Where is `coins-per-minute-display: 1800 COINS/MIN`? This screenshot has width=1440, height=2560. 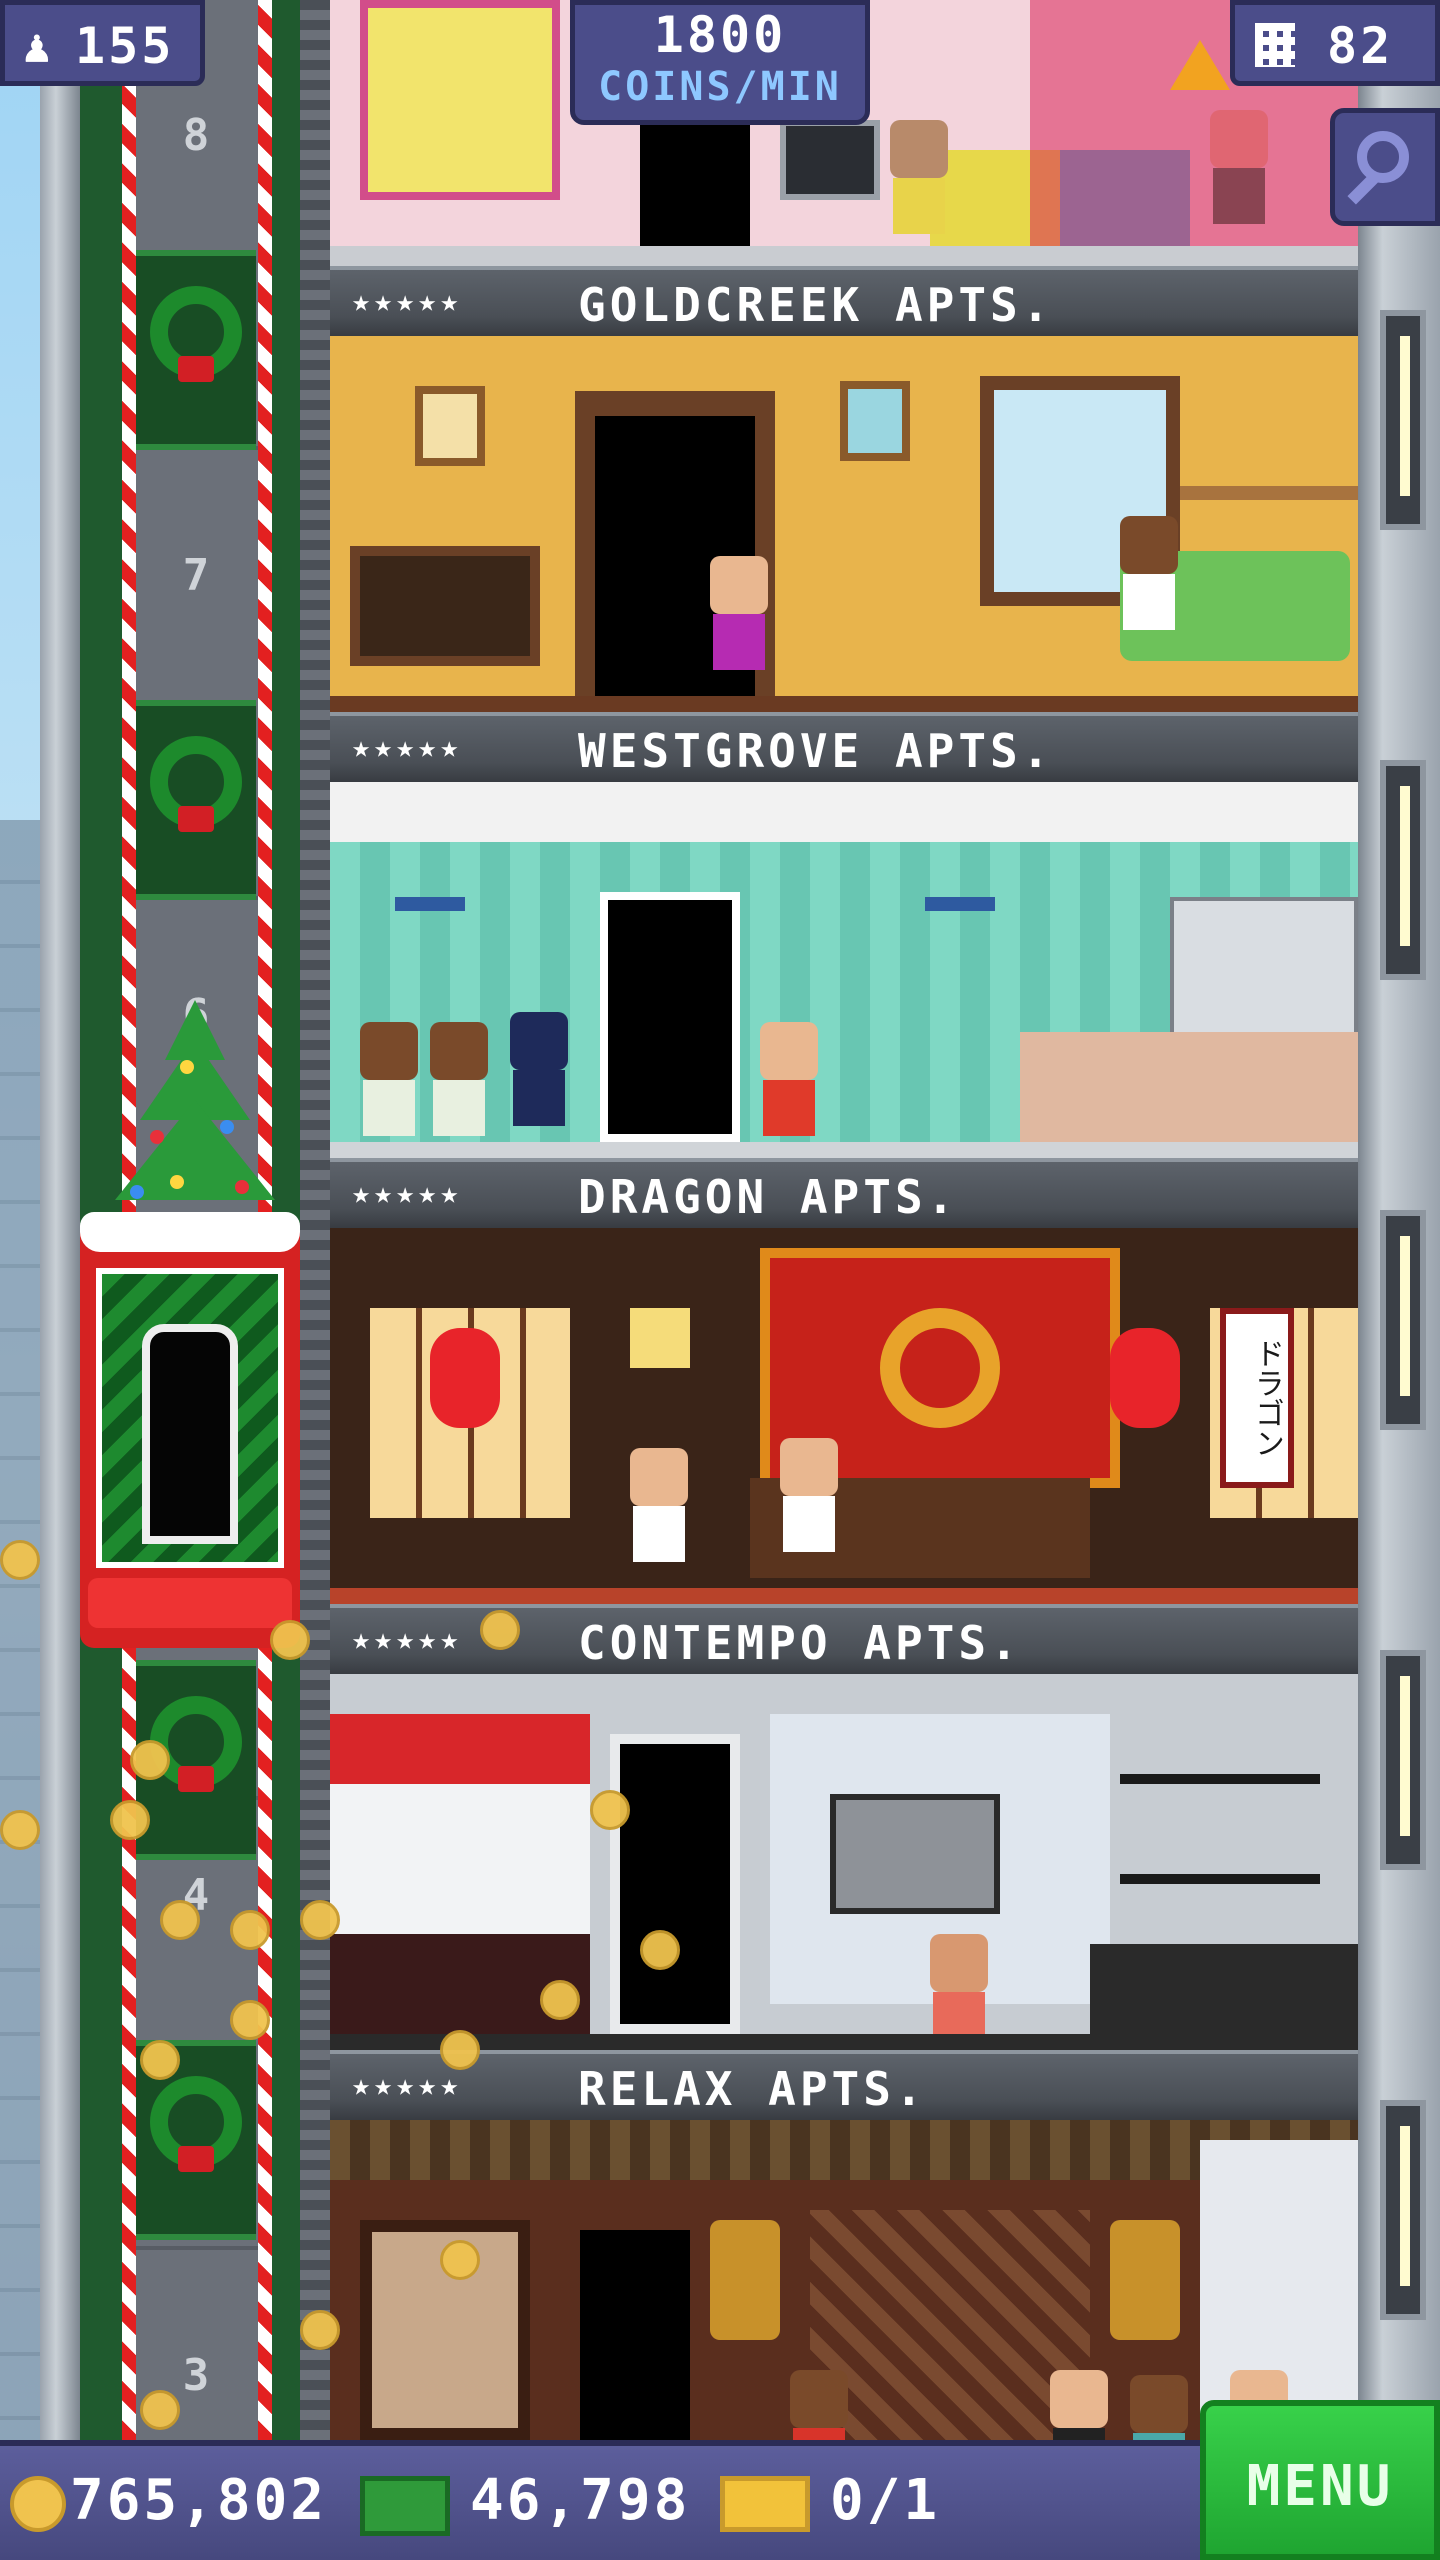 coins-per-minute-display: 1800 COINS/MIN is located at coordinates (720, 62).